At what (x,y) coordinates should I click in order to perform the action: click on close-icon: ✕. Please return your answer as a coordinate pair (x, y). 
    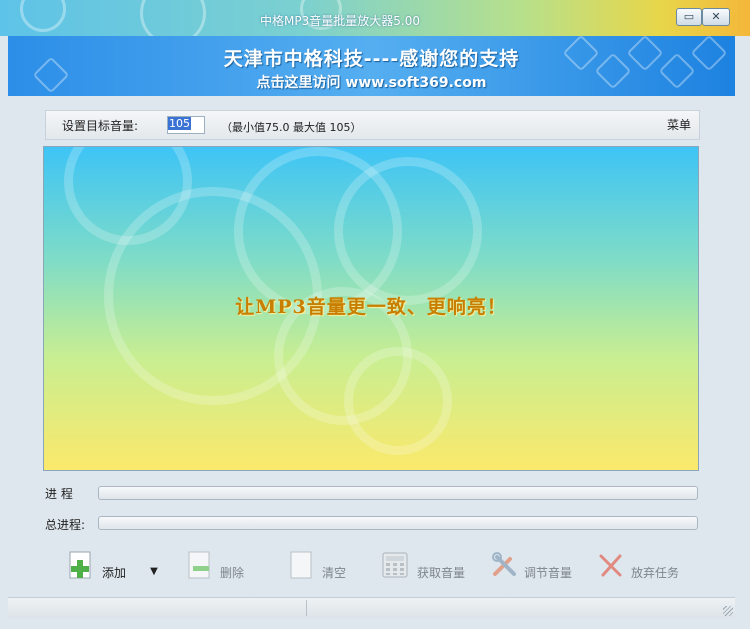
    Looking at the image, I should click on (716, 16).